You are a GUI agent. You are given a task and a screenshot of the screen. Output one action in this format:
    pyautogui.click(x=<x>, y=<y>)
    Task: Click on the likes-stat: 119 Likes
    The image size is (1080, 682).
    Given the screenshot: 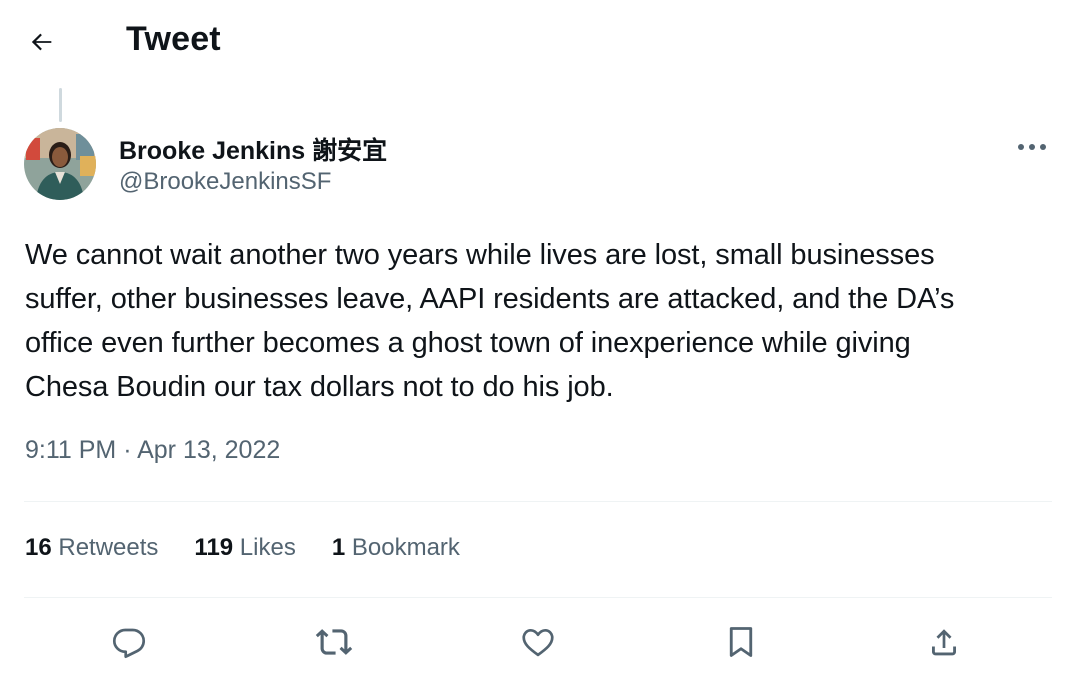 What is the action you would take?
    pyautogui.click(x=244, y=548)
    